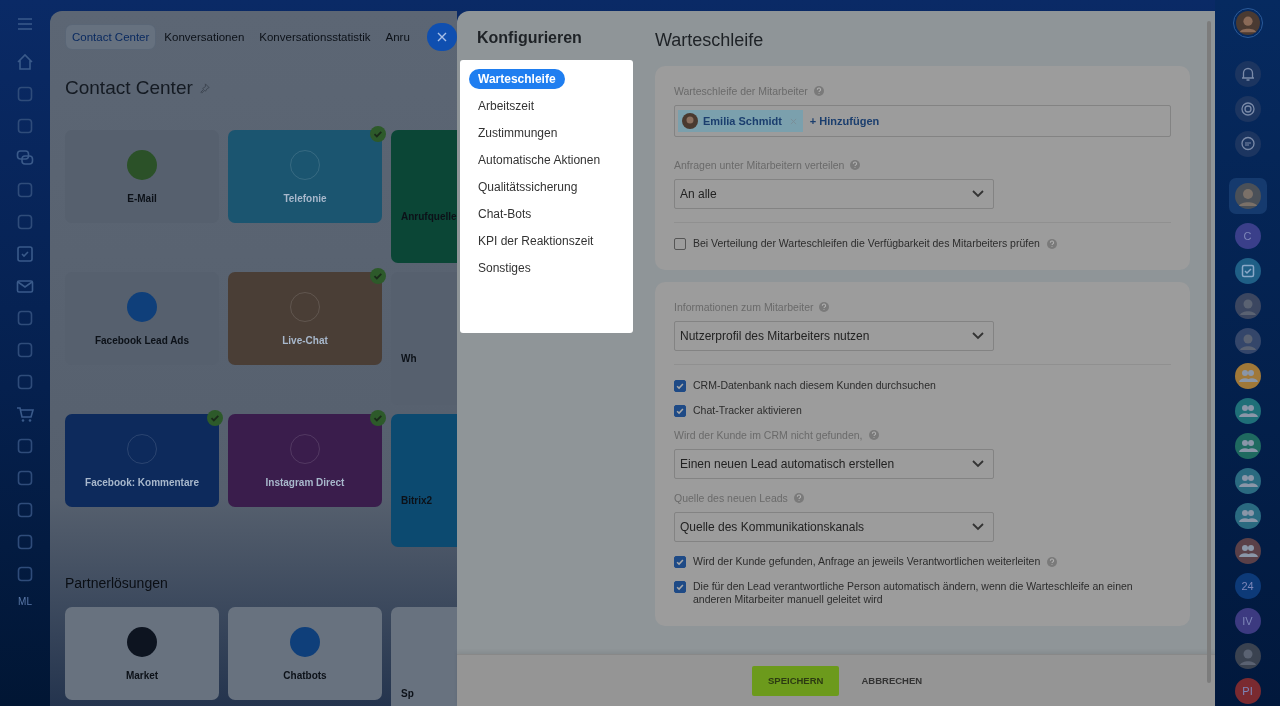  What do you see at coordinates (747, 410) in the screenshot?
I see `checkbox-label: Chat-Tracker aktivieren` at bounding box center [747, 410].